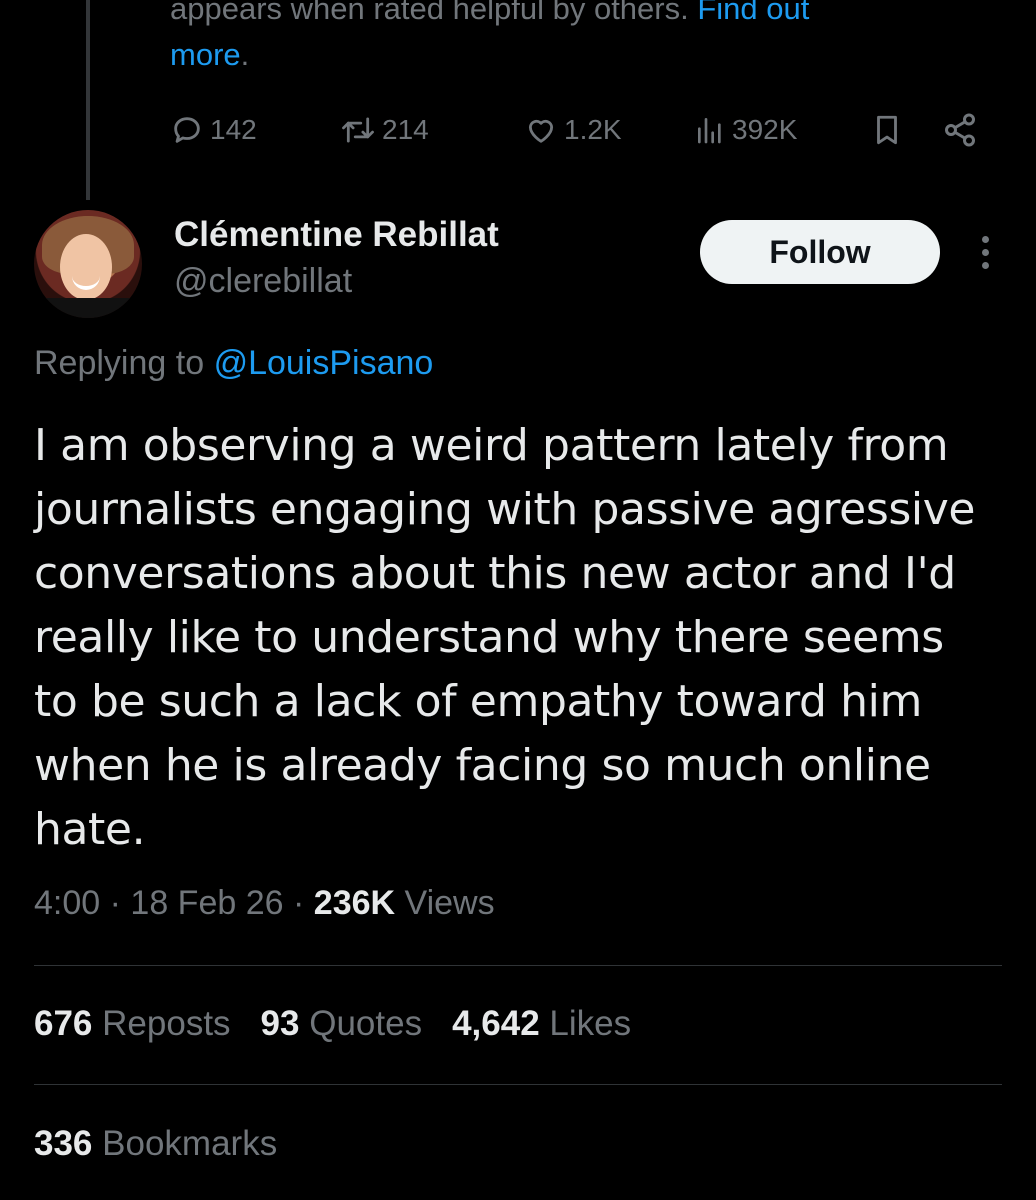 Image resolution: width=1036 pixels, height=1200 pixels. Describe the element at coordinates (187, 130) in the screenshot. I see `reply-icon` at that location.